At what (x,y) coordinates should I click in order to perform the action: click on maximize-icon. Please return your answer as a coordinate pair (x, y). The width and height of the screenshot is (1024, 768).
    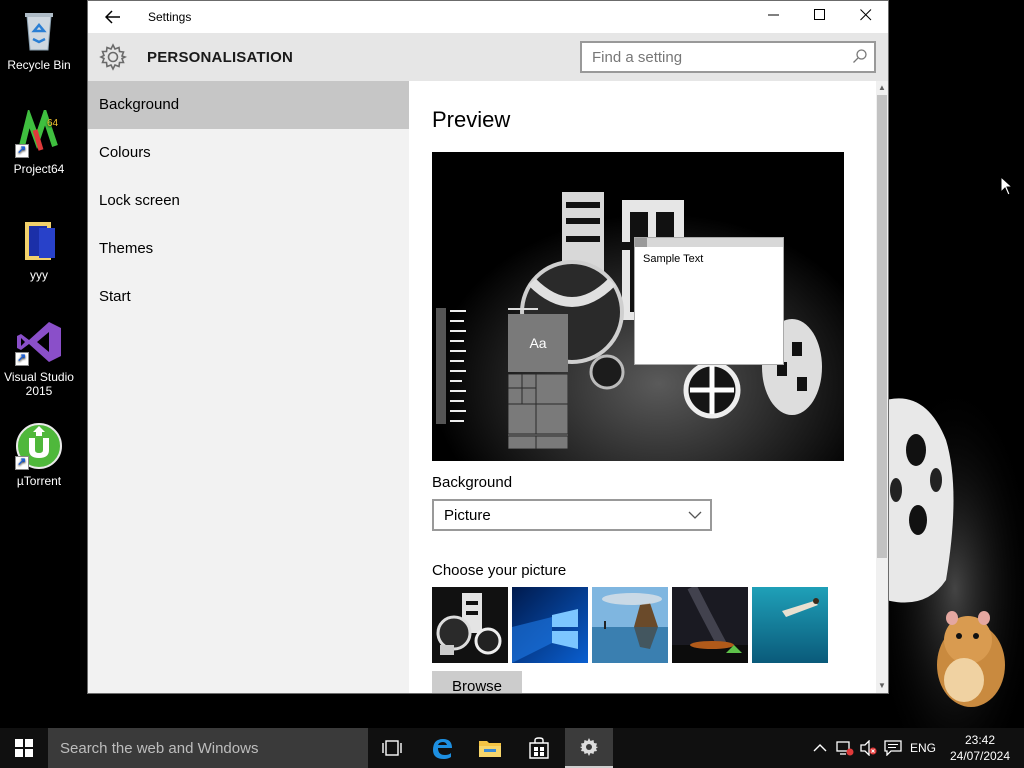
    Looking at the image, I should click on (819, 14).